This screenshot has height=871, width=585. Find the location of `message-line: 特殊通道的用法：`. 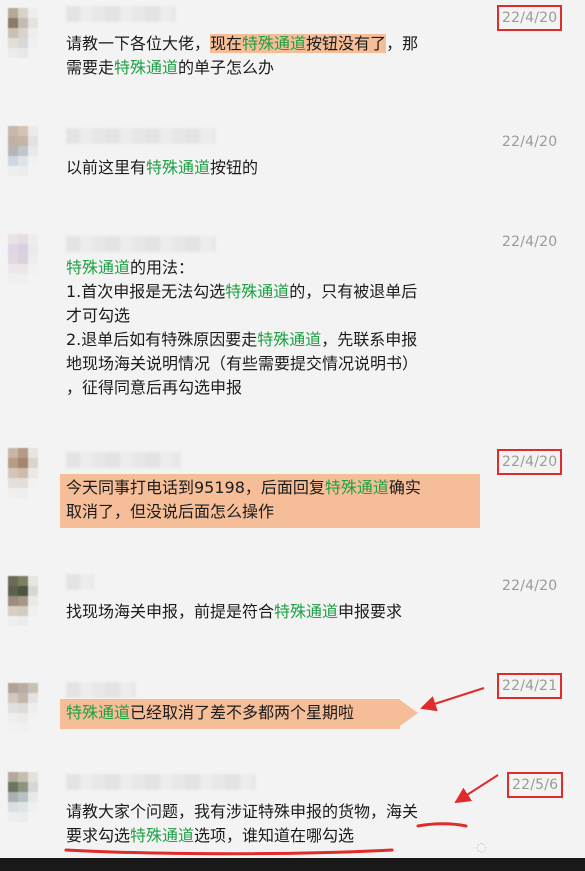

message-line: 特殊通道的用法： is located at coordinates (242, 268).